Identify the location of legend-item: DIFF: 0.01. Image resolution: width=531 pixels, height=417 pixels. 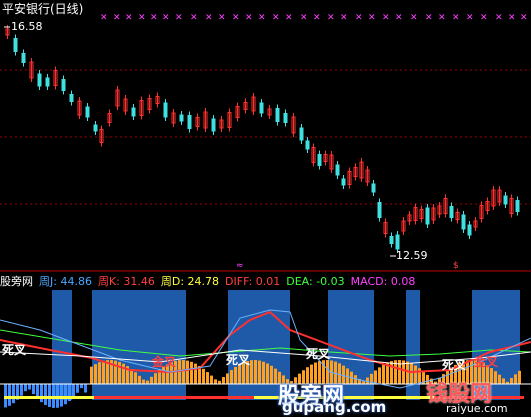
(253, 281).